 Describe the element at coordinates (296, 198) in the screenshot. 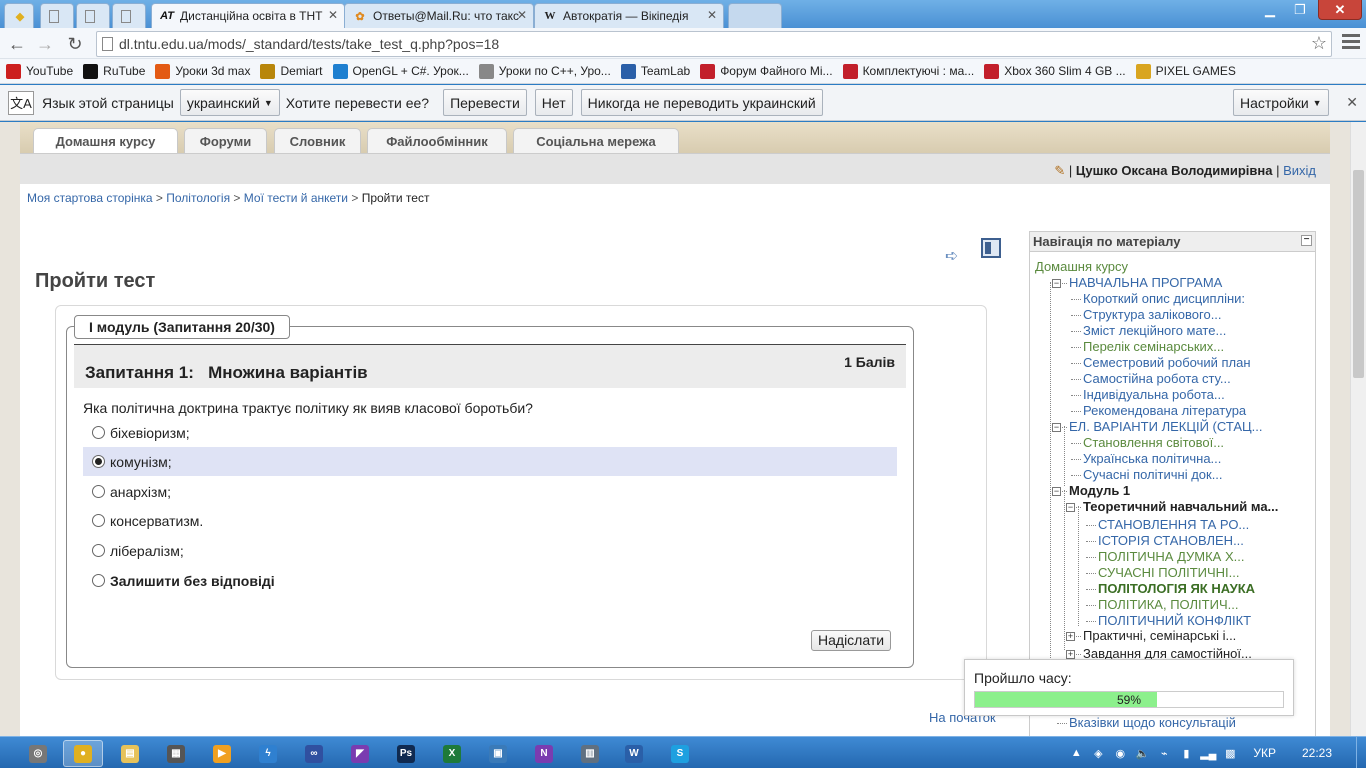

I see `breadcrumb-link-tests: Мої тести й анкети` at that location.